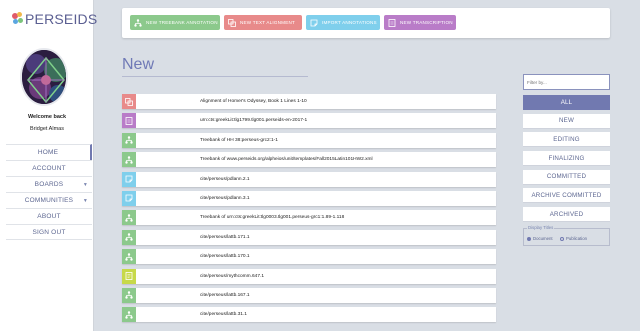  What do you see at coordinates (232, 276) in the screenshot?
I see `list-item-title: cite/perseus/mythcomm.647.1` at bounding box center [232, 276].